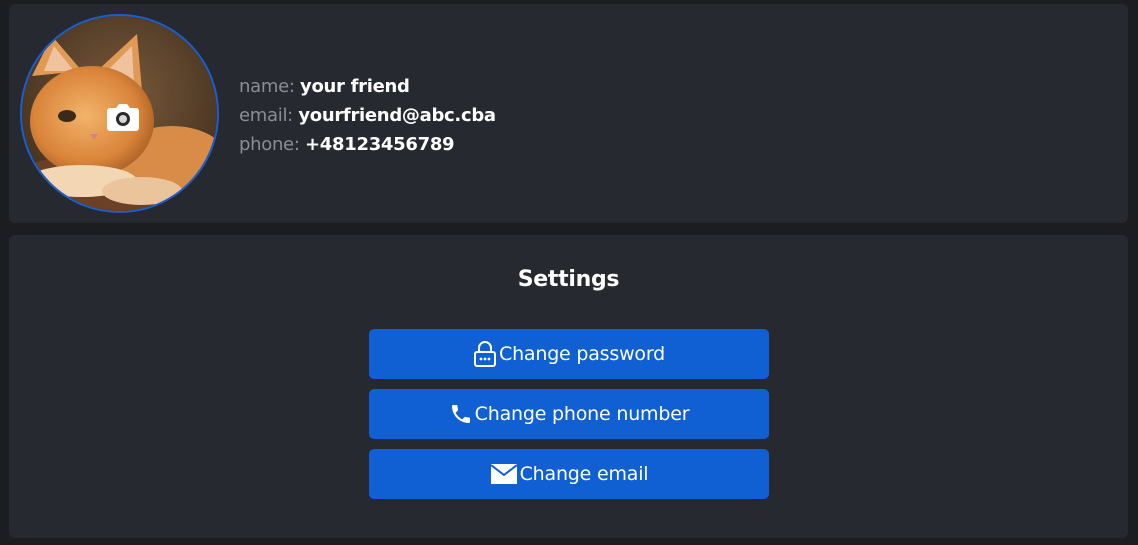 The image size is (1138, 545). Describe the element at coordinates (582, 414) in the screenshot. I see `change-phone-label: Change phone number` at that location.